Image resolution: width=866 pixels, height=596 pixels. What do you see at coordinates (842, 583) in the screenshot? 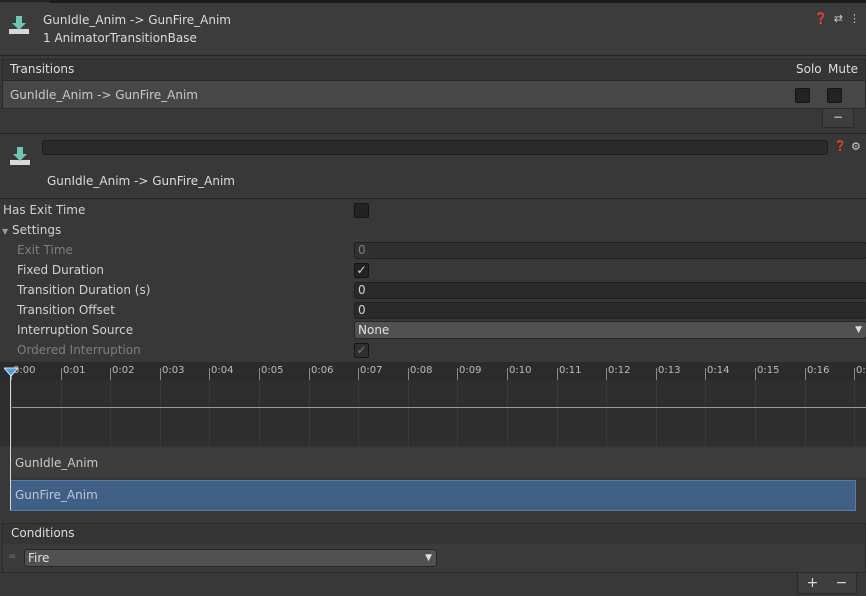
I see `remove-condition-button: −` at bounding box center [842, 583].